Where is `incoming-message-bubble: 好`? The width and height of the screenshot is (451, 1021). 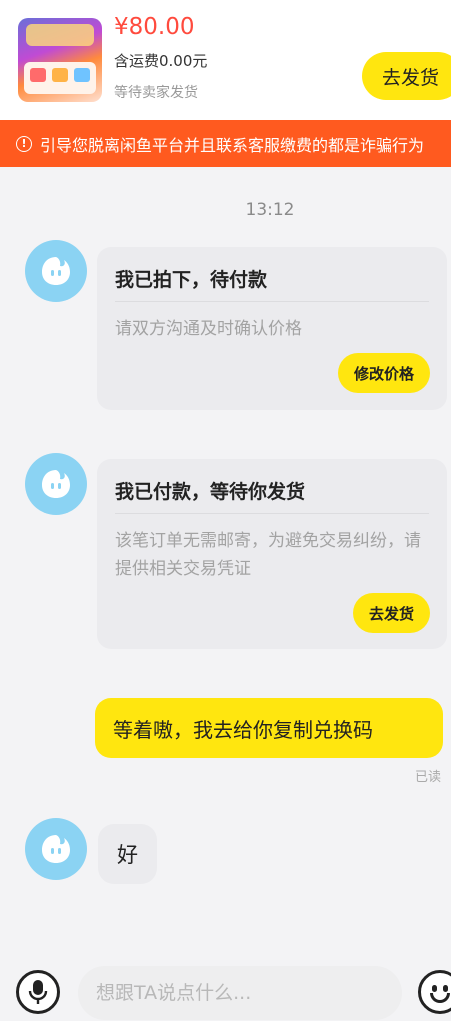
incoming-message-bubble: 好 is located at coordinates (127, 854).